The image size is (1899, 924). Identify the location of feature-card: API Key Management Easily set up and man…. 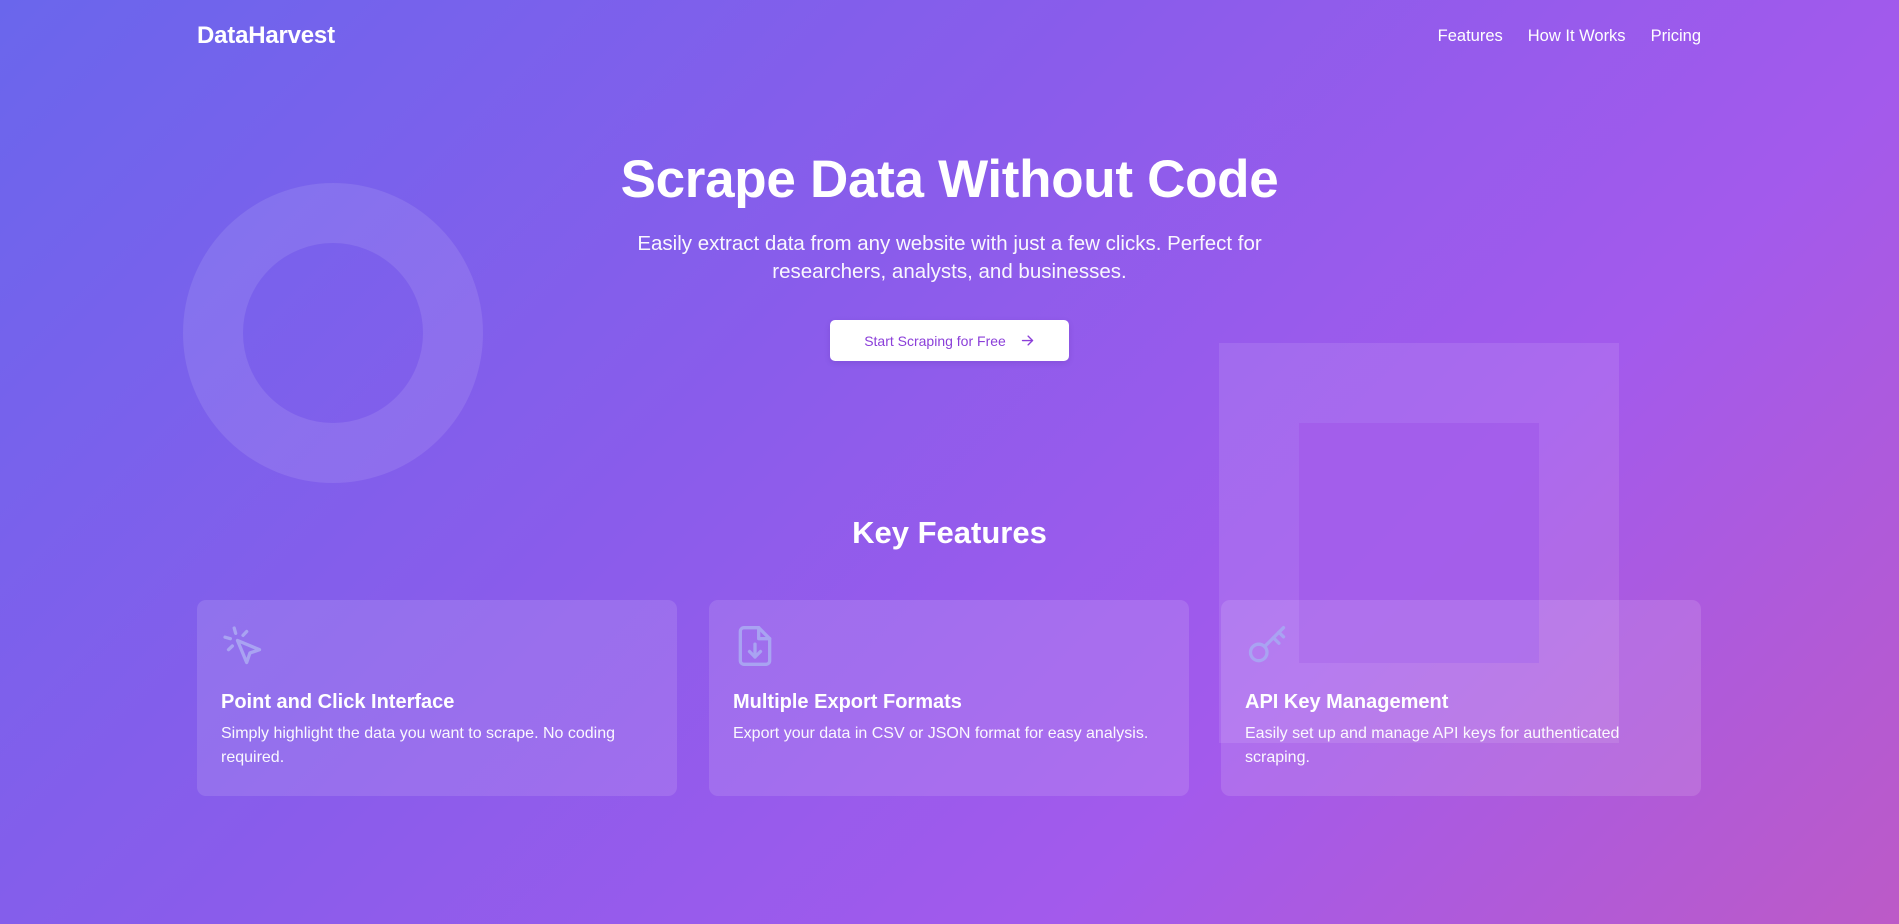
(1461, 698).